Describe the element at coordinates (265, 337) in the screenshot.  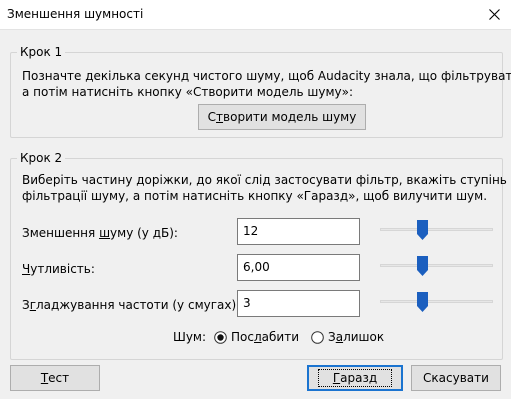
I see `radio-reduce-label: Послабити` at that location.